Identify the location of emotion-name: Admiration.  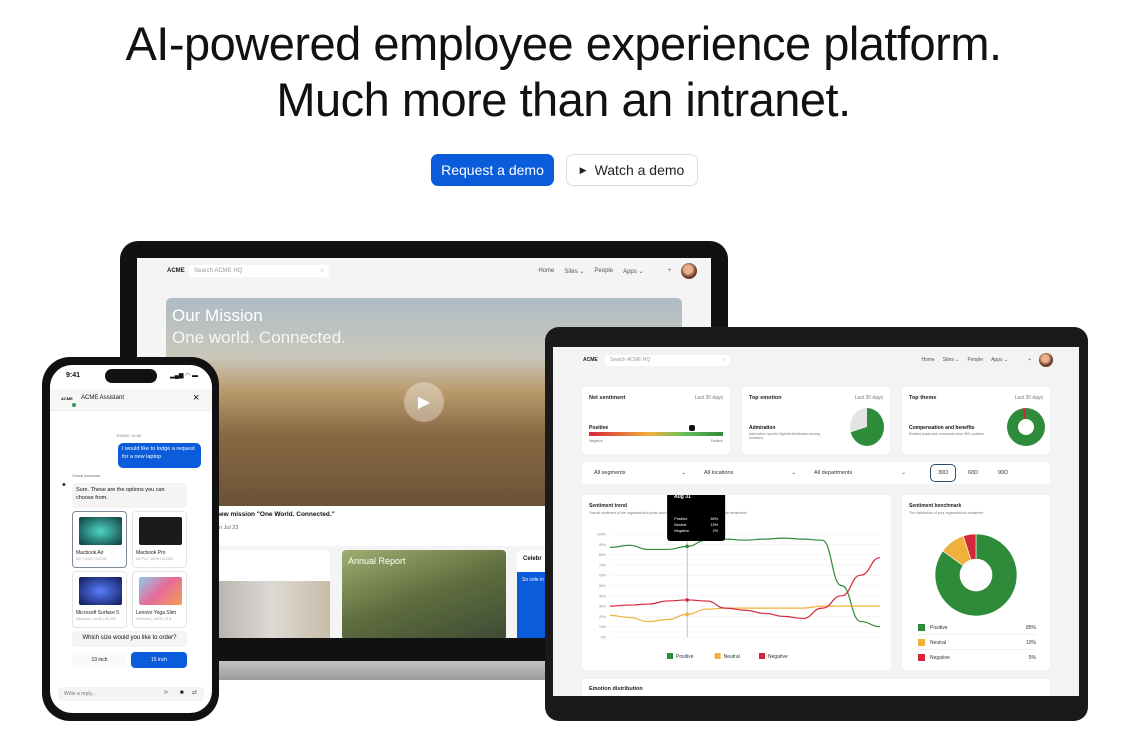
(762, 428).